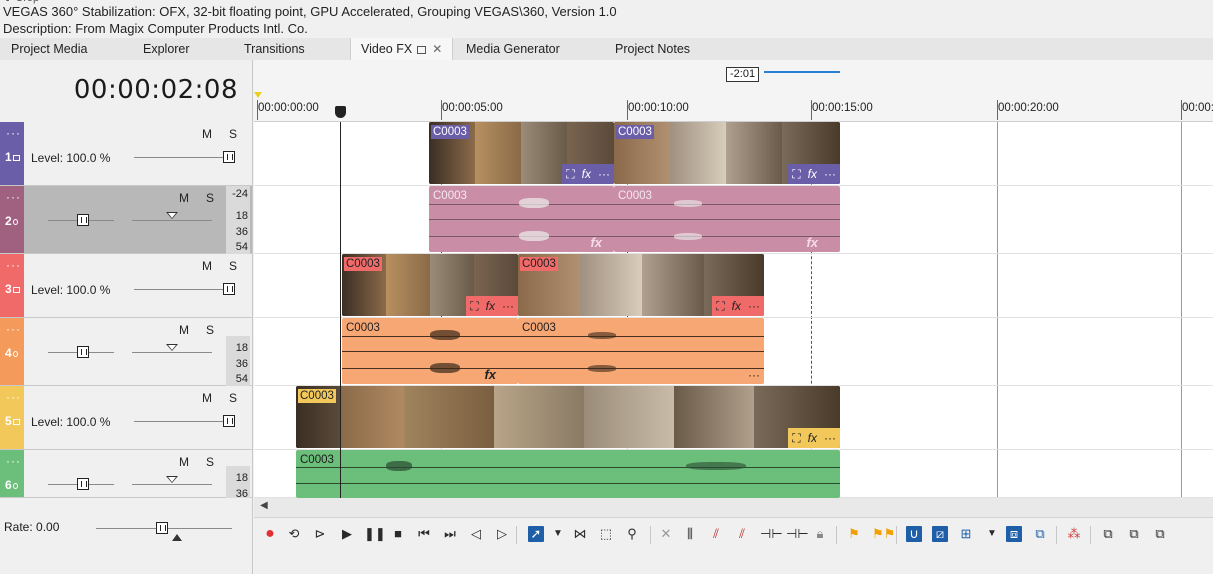 The height and width of the screenshot is (574, 1213). I want to click on remove-group-icon: ⧉, so click(1160, 534).